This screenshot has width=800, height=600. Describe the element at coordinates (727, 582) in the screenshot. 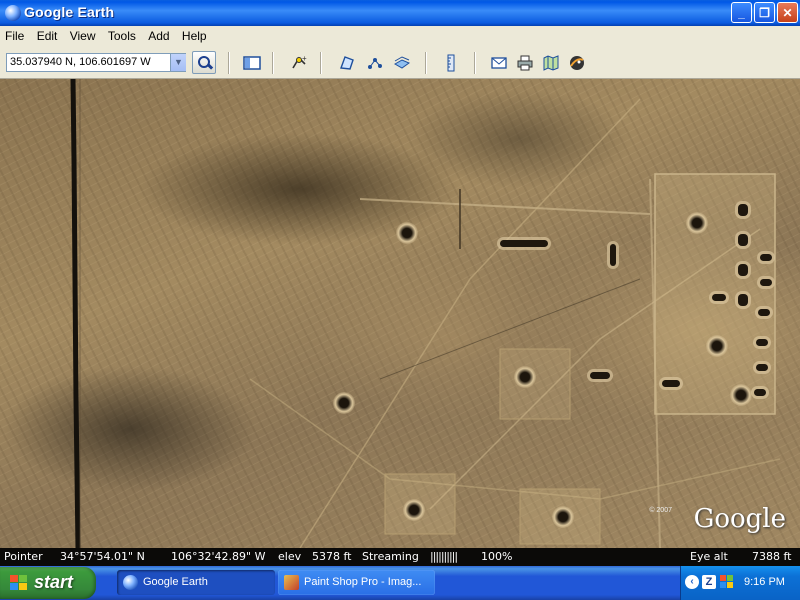

I see `security-center-icon` at that location.